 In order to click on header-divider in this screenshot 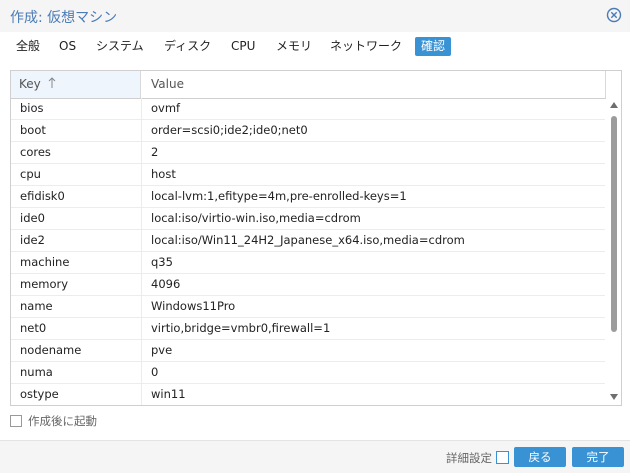, I will do `click(605, 84)`.